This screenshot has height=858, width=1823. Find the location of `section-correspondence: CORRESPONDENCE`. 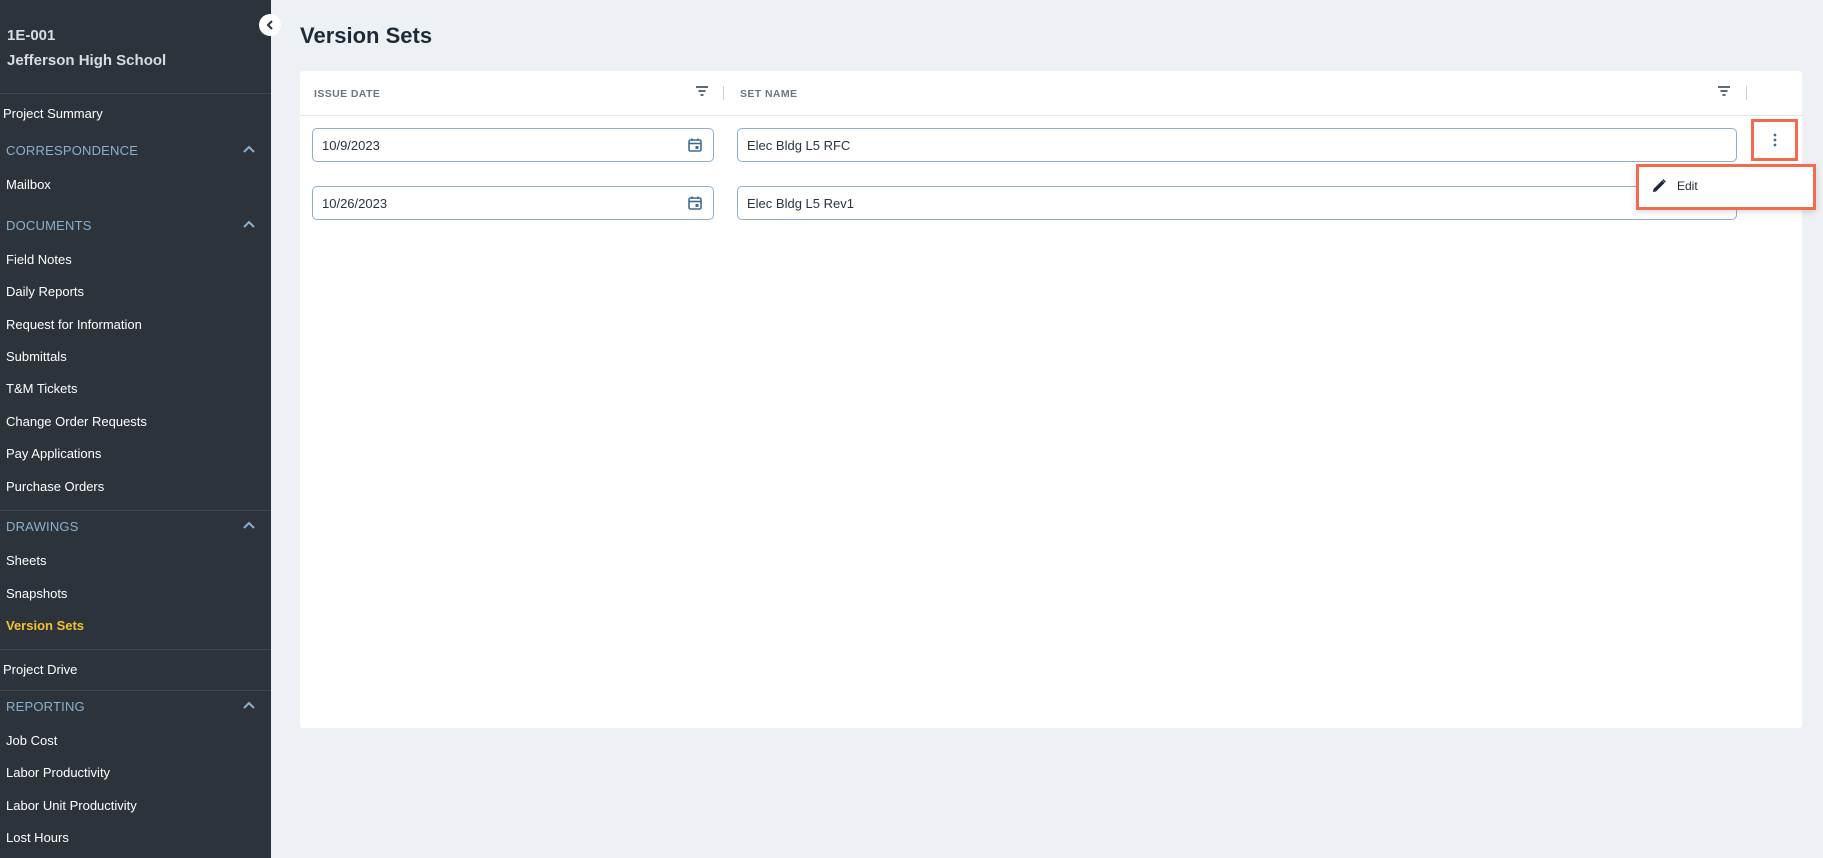

section-correspondence: CORRESPONDENCE is located at coordinates (131, 150).